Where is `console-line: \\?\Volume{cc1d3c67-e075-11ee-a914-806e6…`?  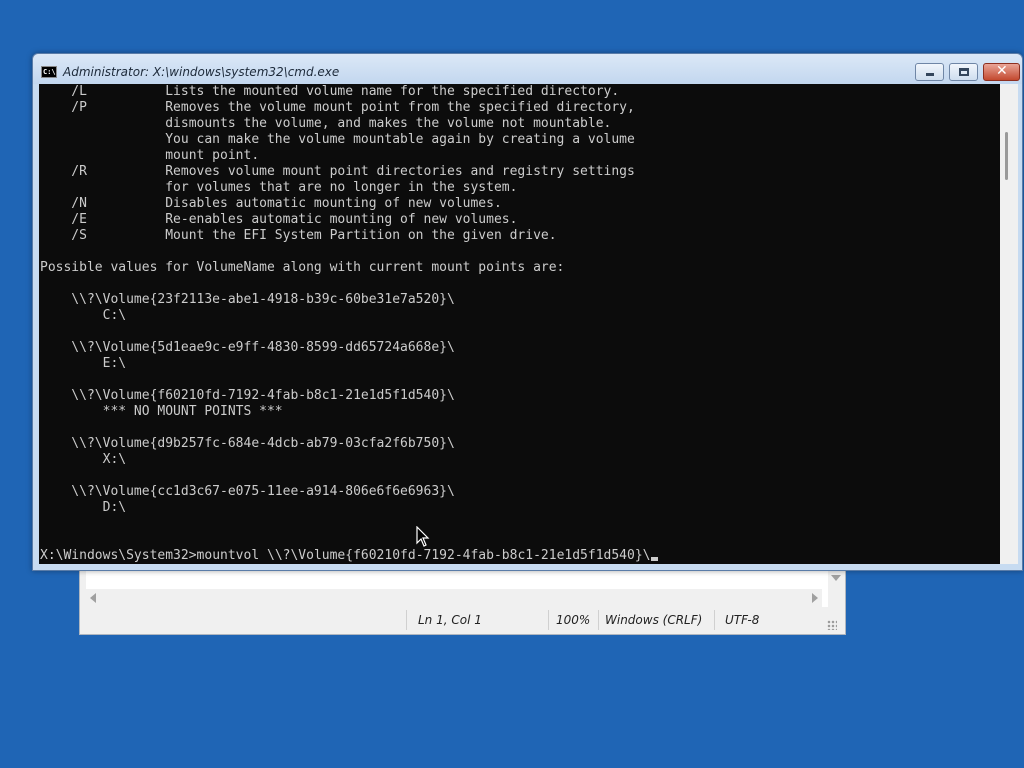
console-line: \\?\Volume{cc1d3c67-e075-11ee-a914-806e6… is located at coordinates (263, 491).